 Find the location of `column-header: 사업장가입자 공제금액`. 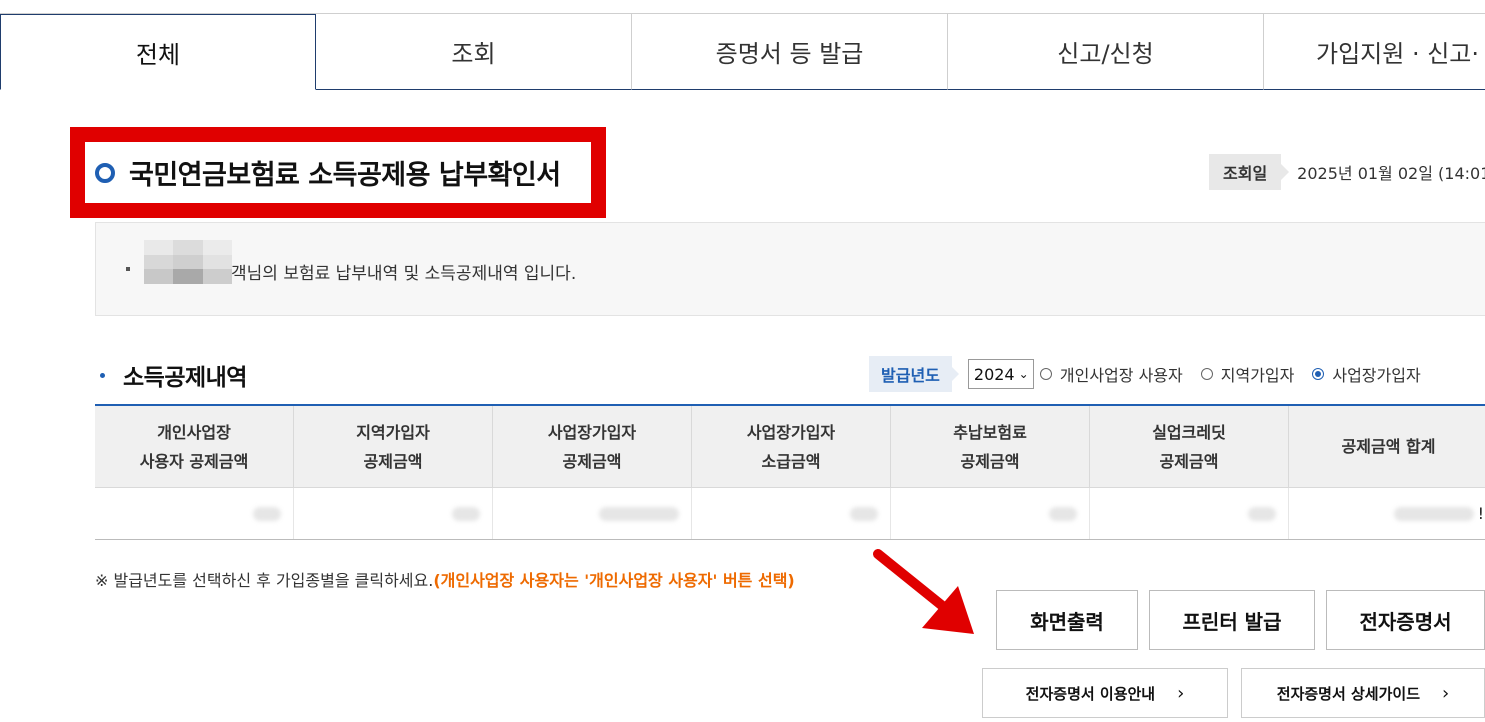

column-header: 사업장가입자 공제금액 is located at coordinates (592, 446).